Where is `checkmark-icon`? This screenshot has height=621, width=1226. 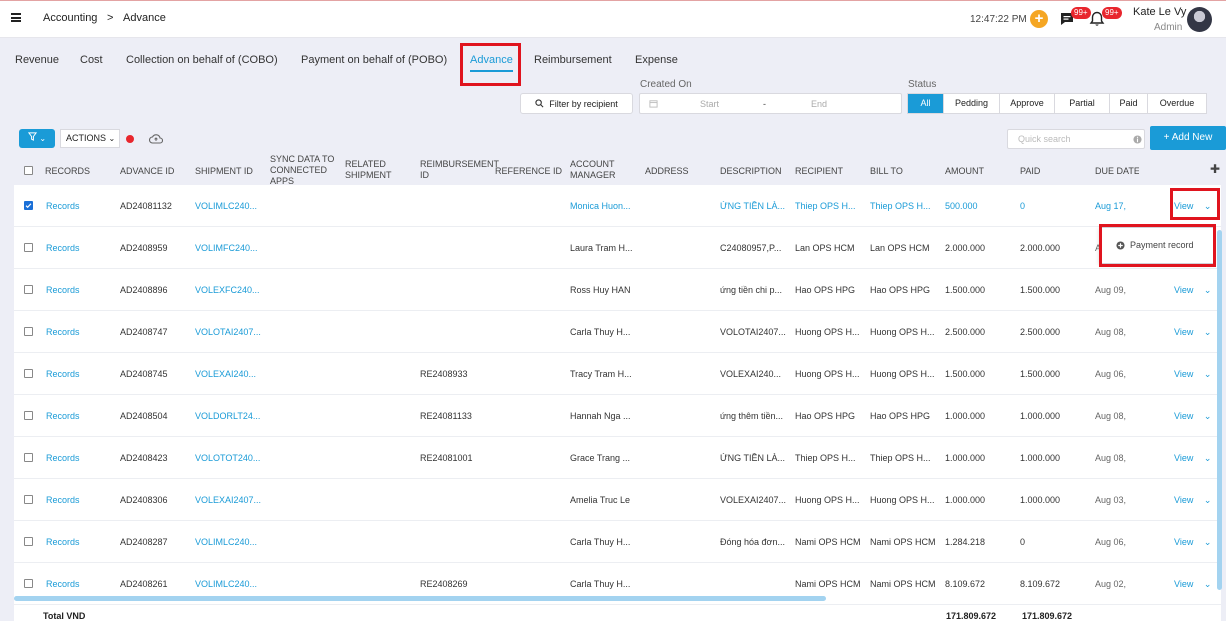
checkmark-icon is located at coordinates (28, 206).